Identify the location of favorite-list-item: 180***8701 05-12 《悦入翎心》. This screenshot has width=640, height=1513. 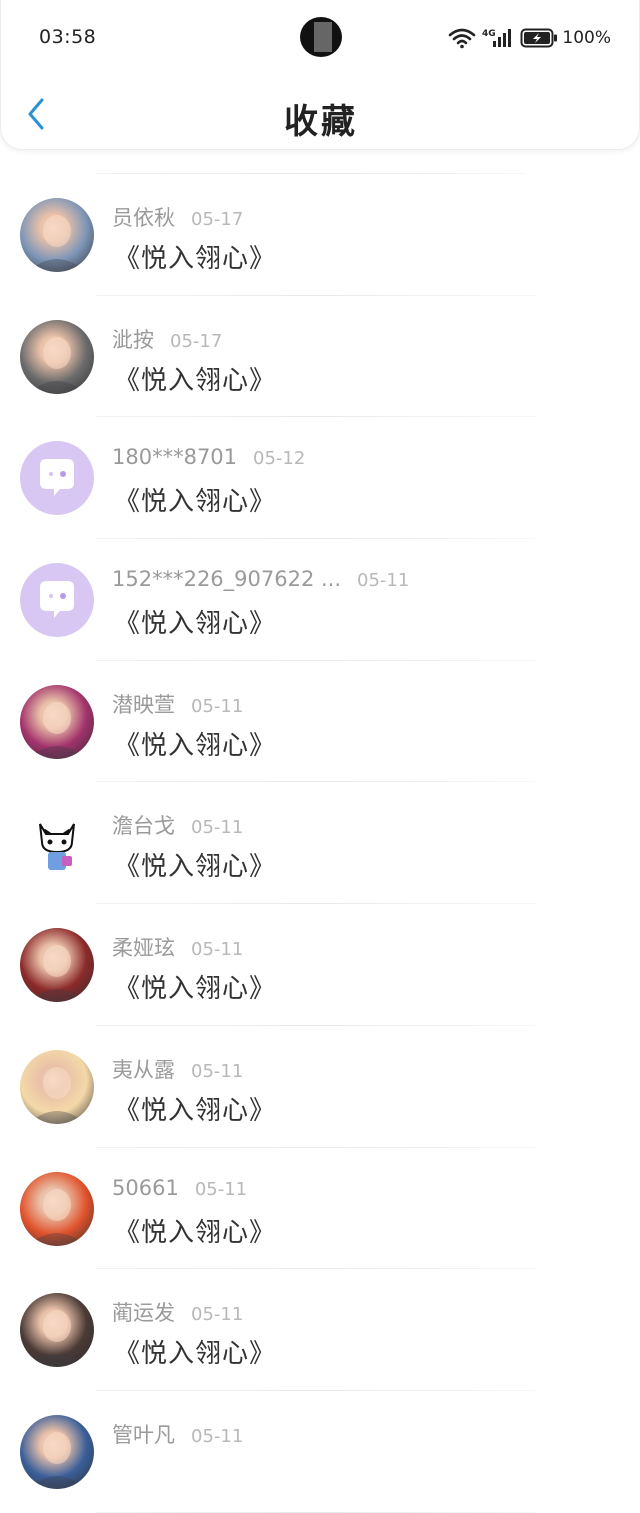
(320, 478).